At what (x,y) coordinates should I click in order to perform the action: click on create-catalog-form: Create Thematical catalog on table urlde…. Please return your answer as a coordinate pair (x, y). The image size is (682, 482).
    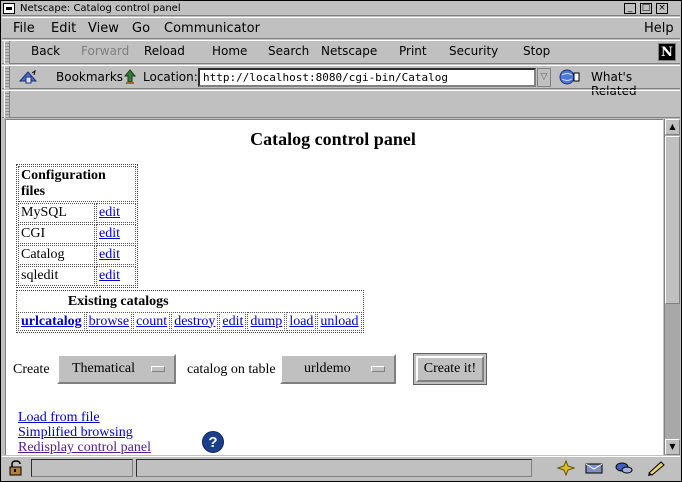
    Looking at the image, I should click on (333, 369).